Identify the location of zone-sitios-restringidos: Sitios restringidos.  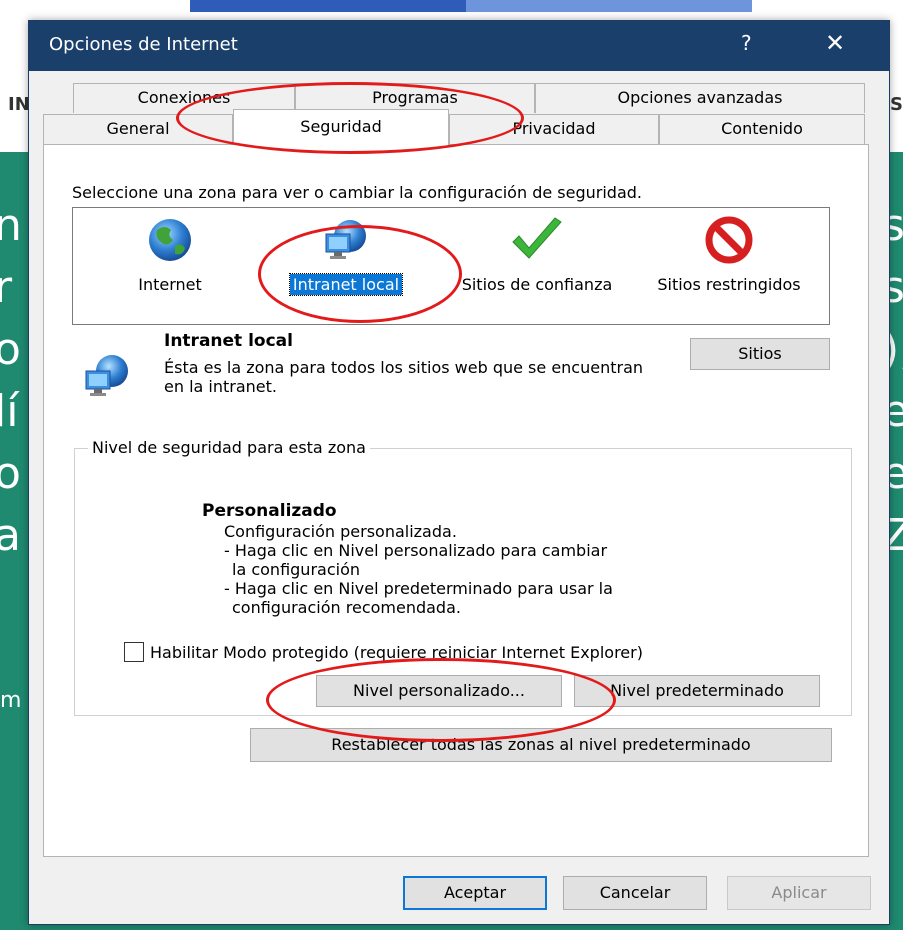
(729, 255).